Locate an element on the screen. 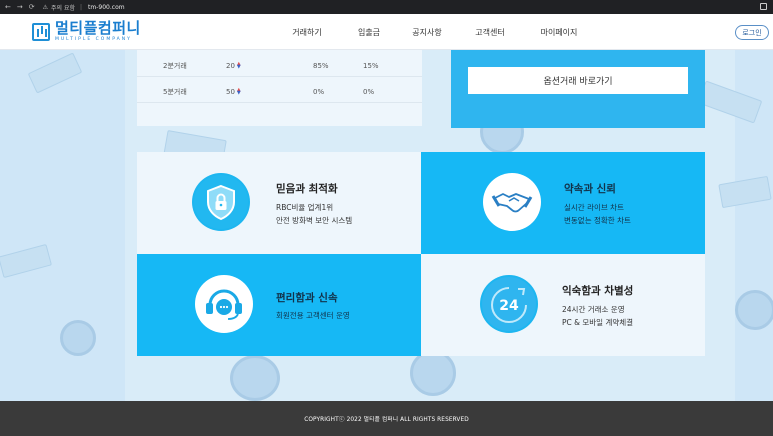 The image size is (773, 436). trade-percent-down: 15% is located at coordinates (371, 65).